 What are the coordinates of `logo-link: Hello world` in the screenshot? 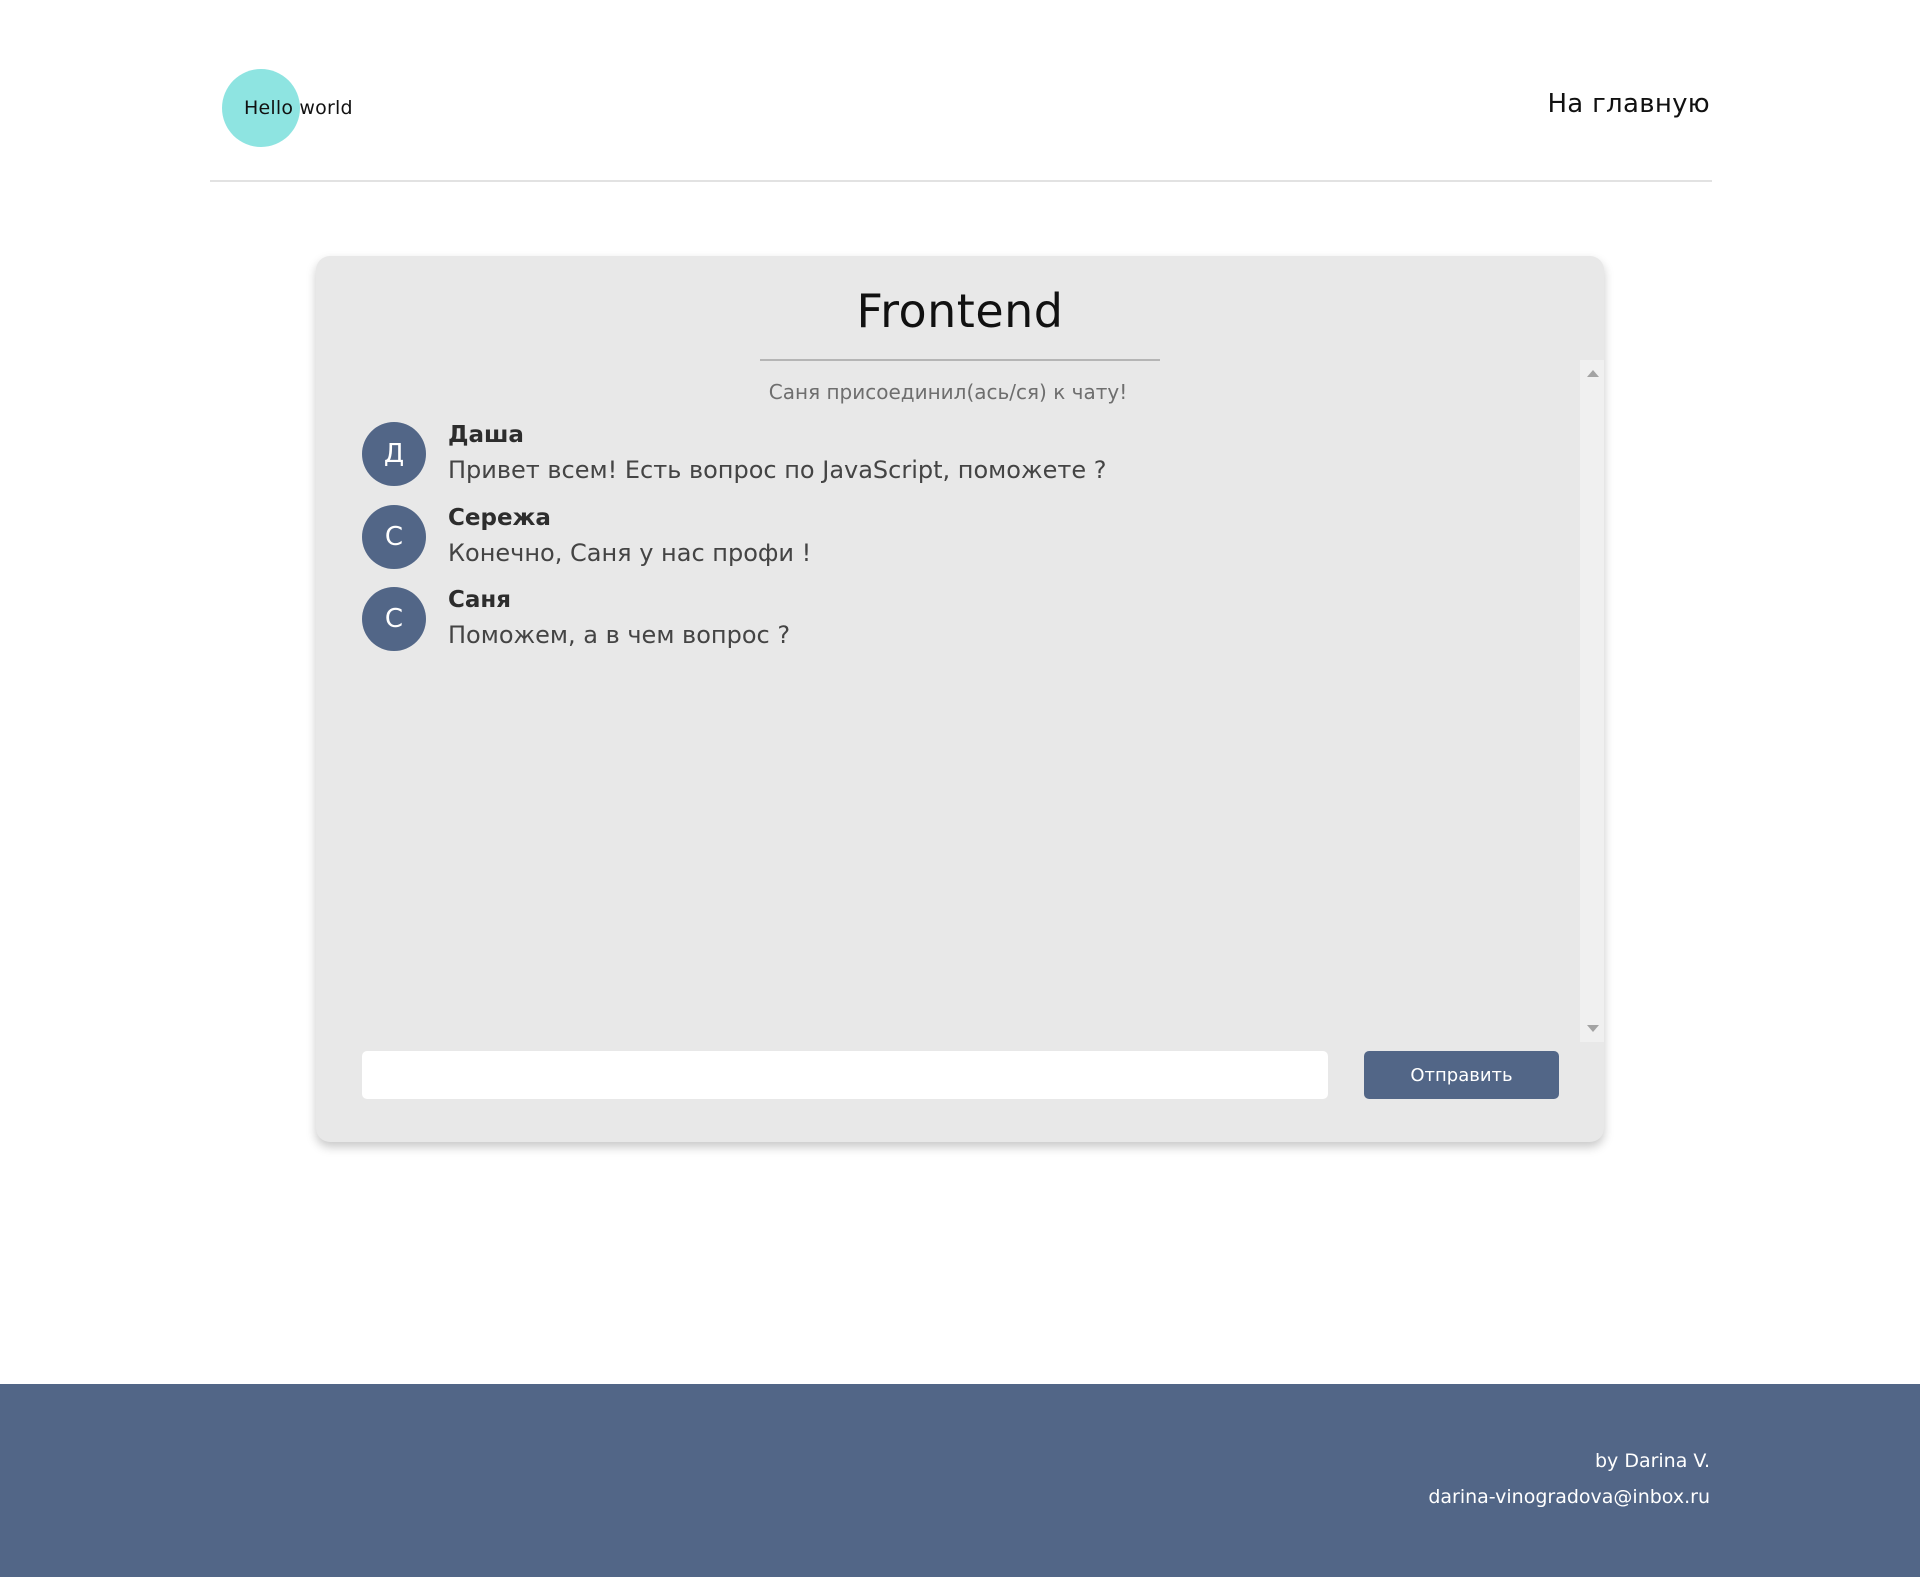 It's located at (287, 108).